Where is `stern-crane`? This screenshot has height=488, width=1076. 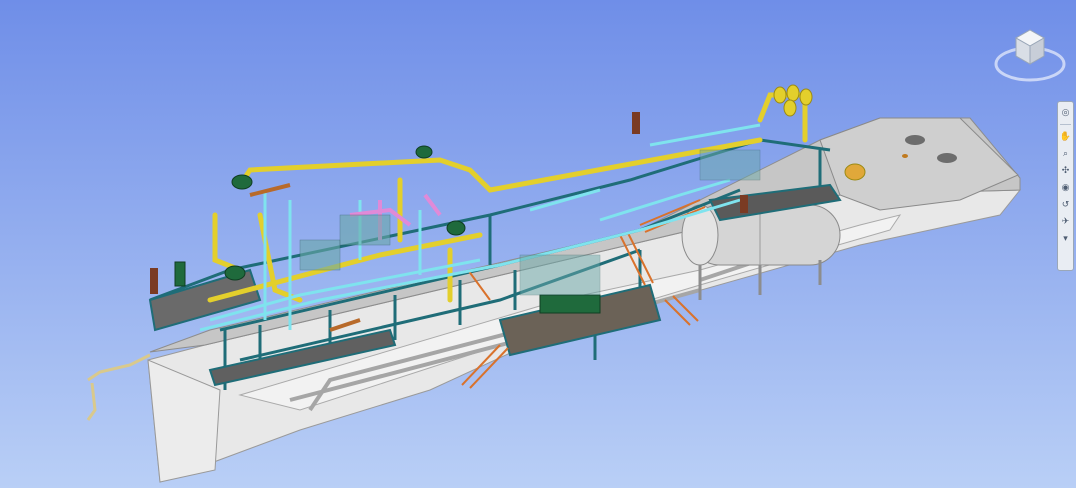
stern-crane is located at coordinates (118, 387).